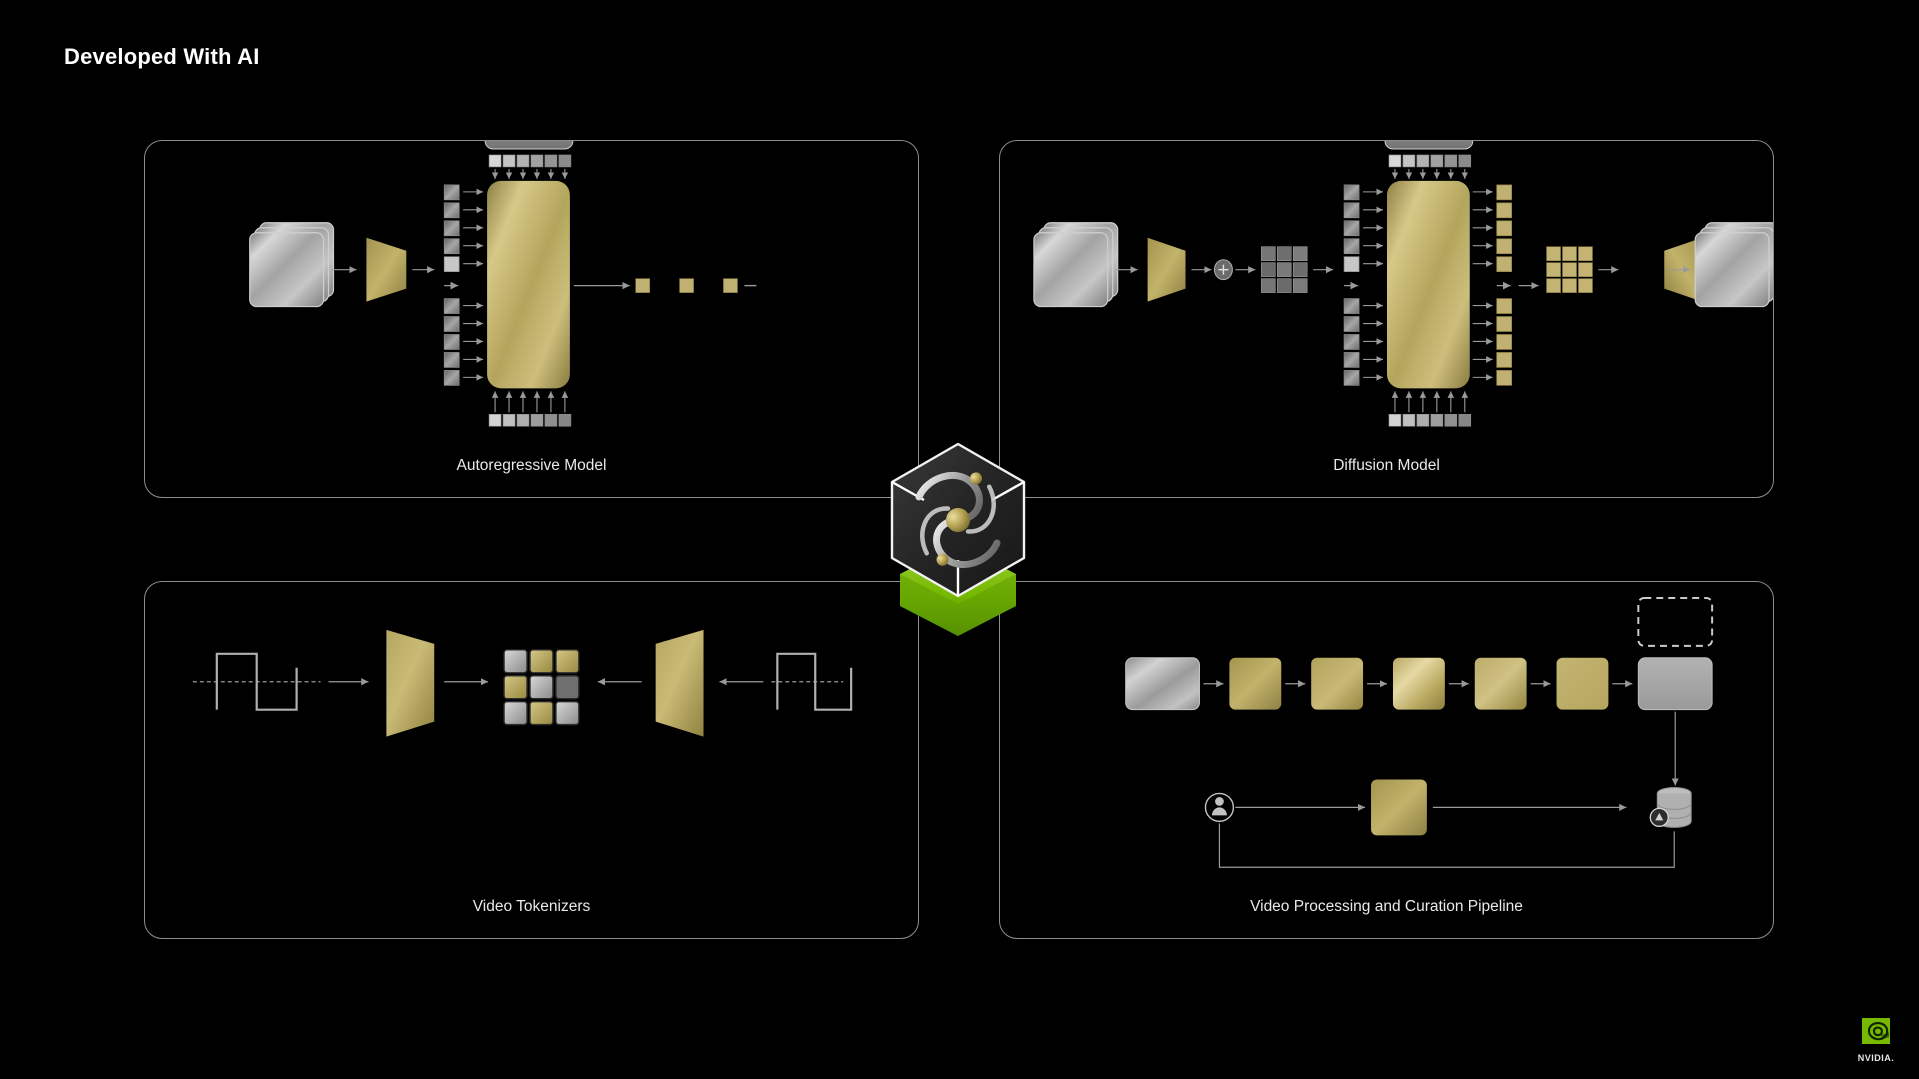 This screenshot has width=1919, height=1079. Describe the element at coordinates (1876, 1058) in the screenshot. I see `nvidia-wordmark: NVIDIA.` at that location.